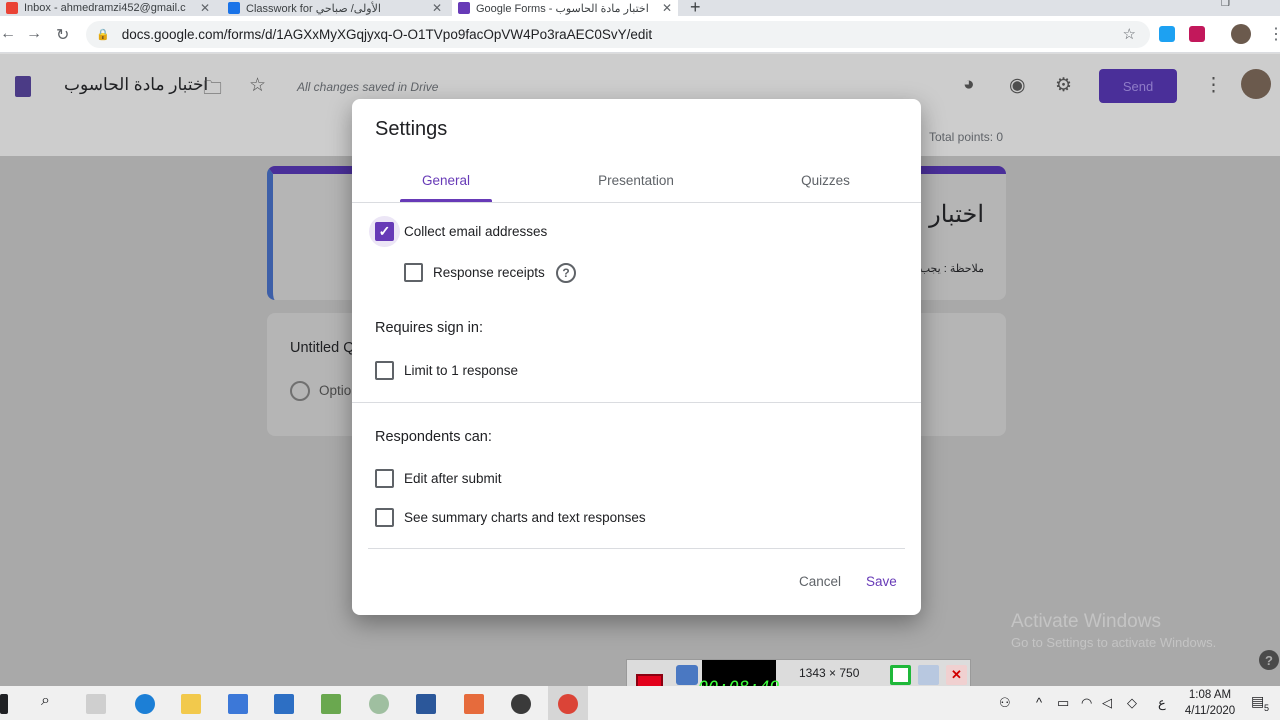 This screenshot has width=1280, height=720. Describe the element at coordinates (640, 703) in the screenshot. I see `windows-taskbar: ⌕ ⚇ ^ ▭ ◠ ◁ ◇ ع 1:08 AM 4/11/2020 ▤ 5` at that location.